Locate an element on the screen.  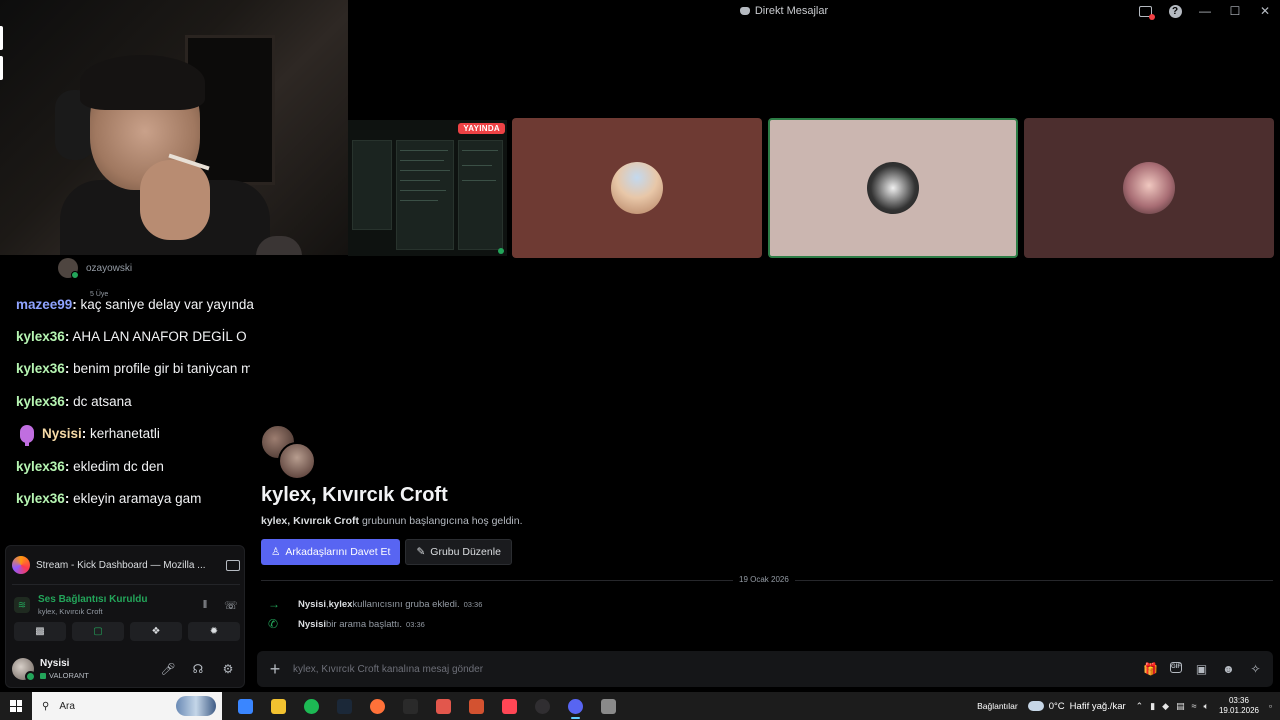
sticker-icon: ▣ is located at coordinates (1201, 669).